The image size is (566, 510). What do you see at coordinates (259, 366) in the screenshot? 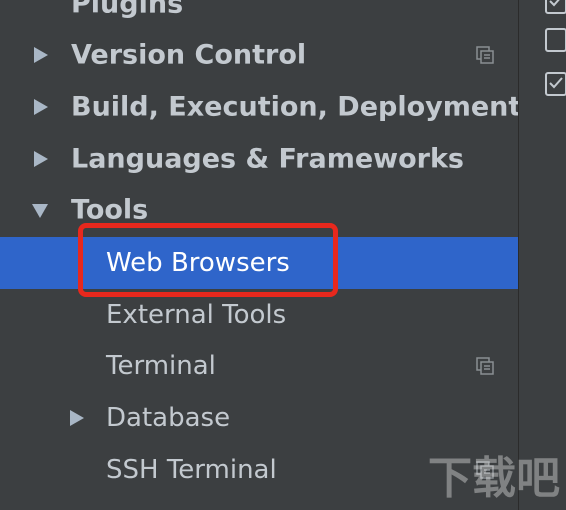
I see `tree-item-terminal: Terminal` at bounding box center [259, 366].